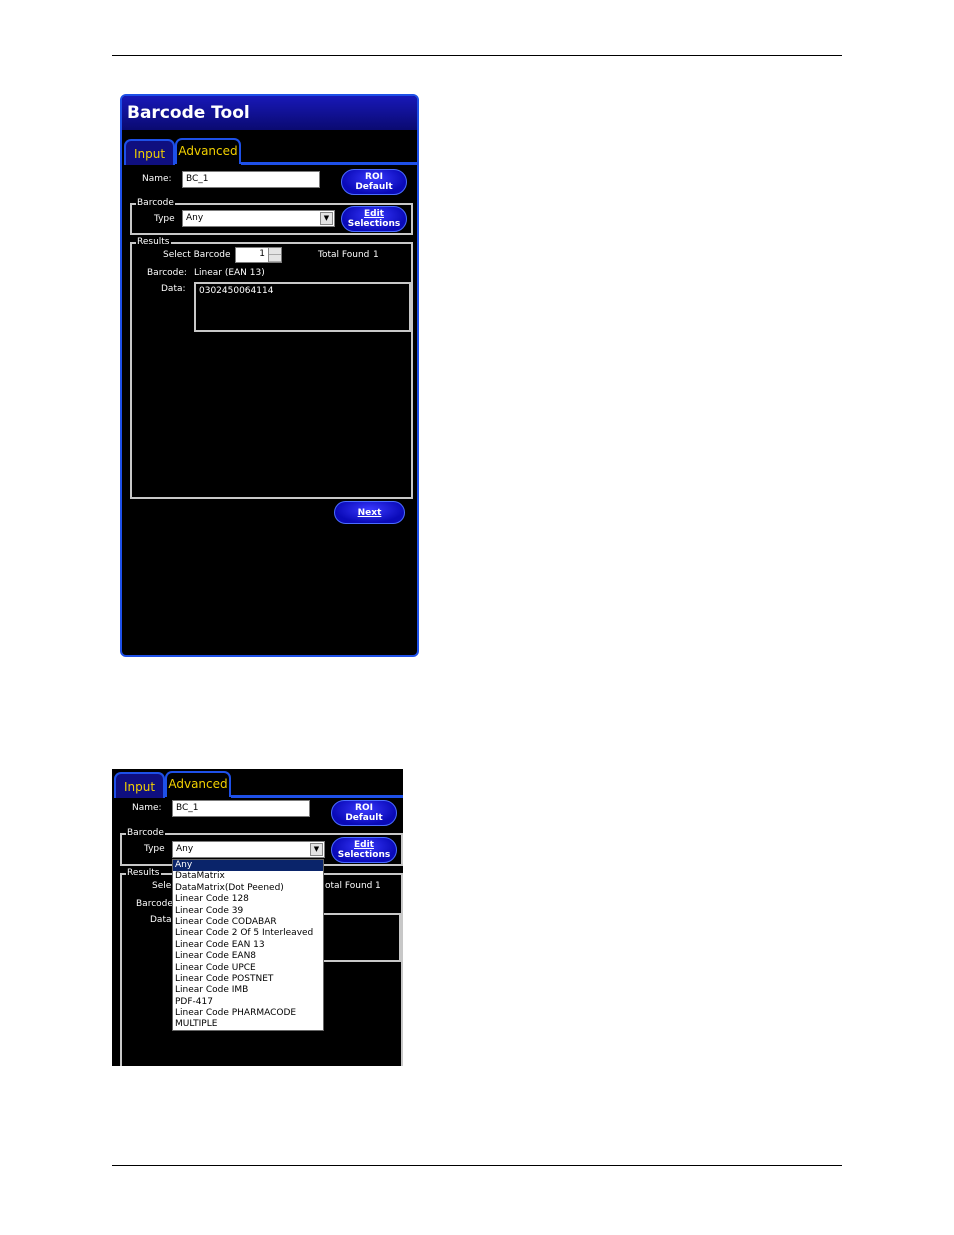  Describe the element at coordinates (248, 866) in the screenshot. I see `dropdown-option-any: Any` at that location.